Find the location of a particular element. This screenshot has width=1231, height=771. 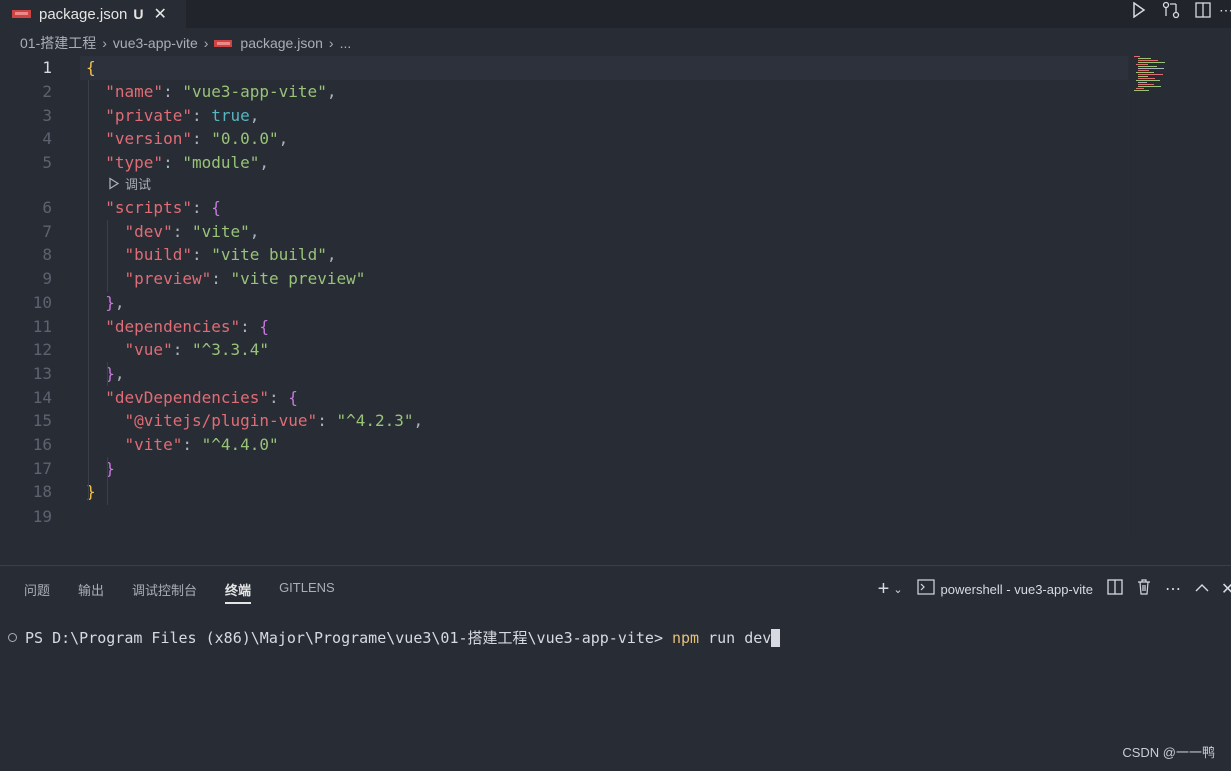

add-terminal-icon: + is located at coordinates (884, 589).